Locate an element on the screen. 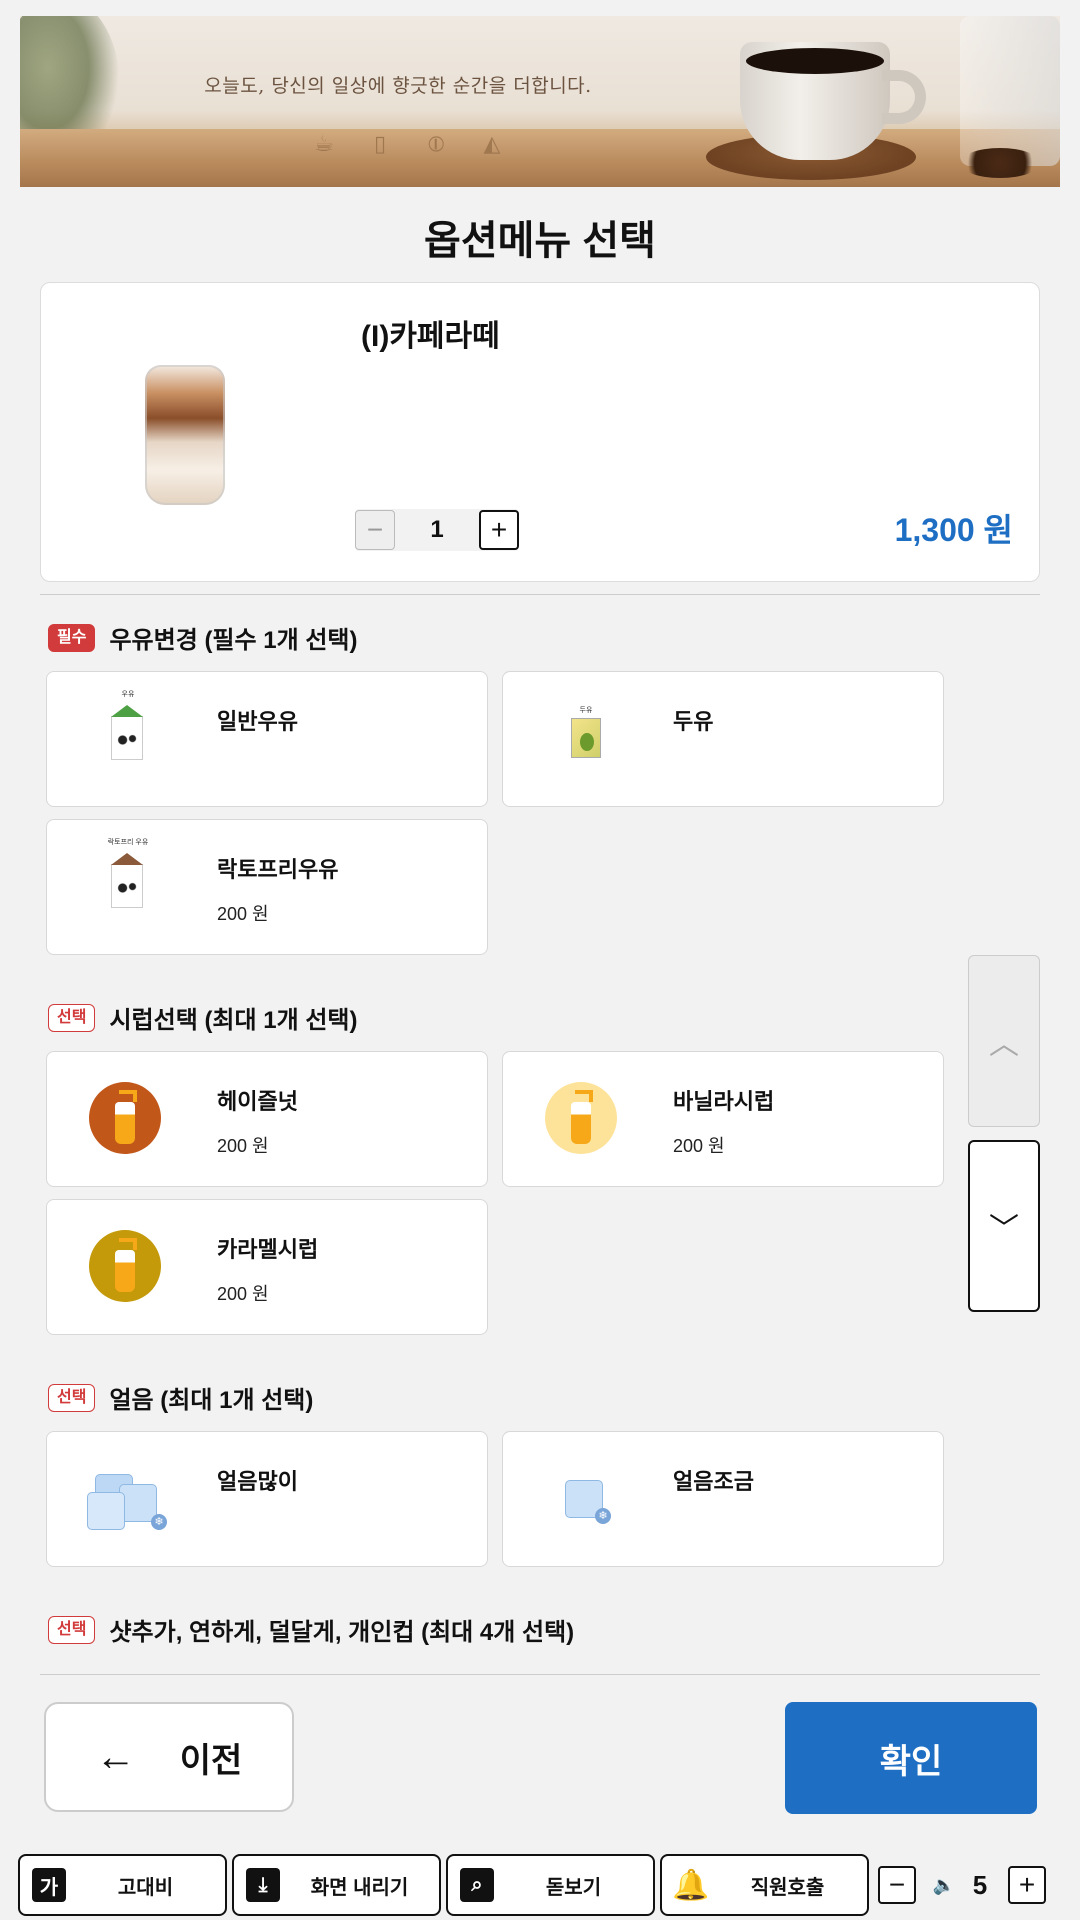 The height and width of the screenshot is (1920, 1080). option-label: 바닐라시럽 is located at coordinates (724, 1101).